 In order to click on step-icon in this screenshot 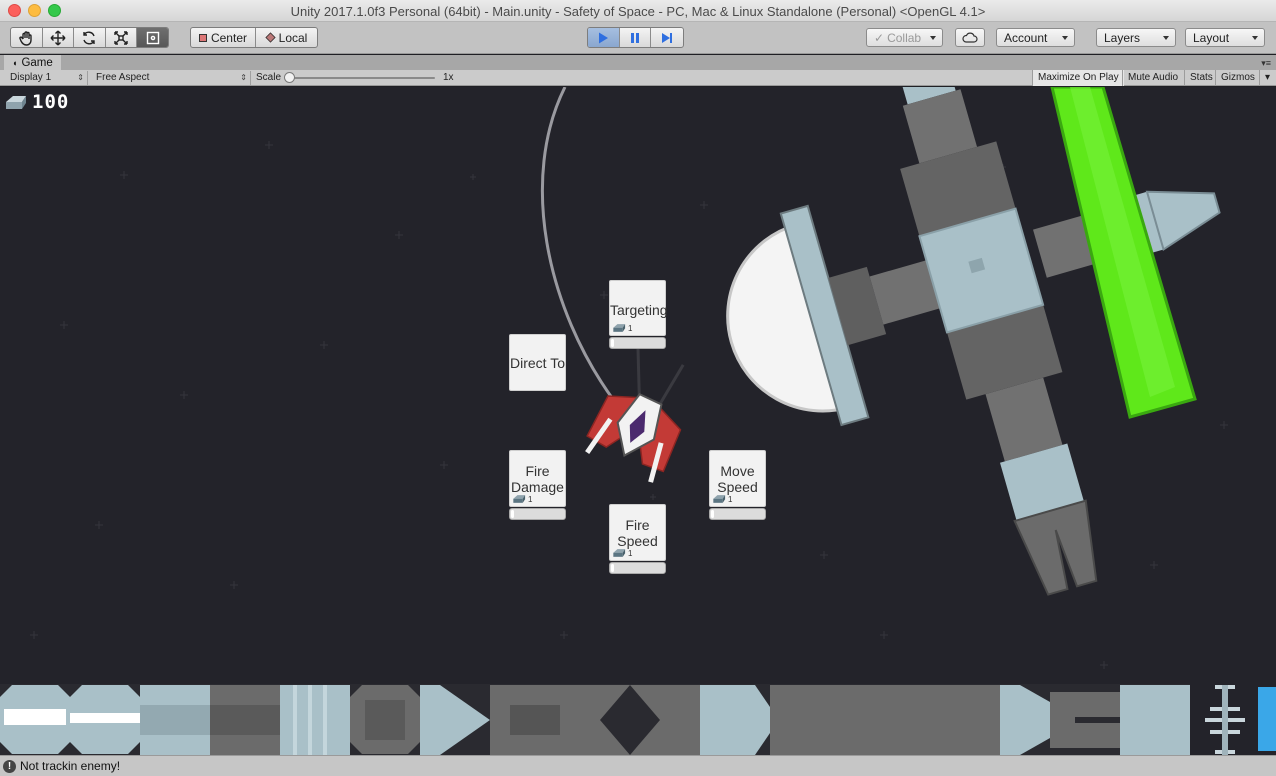, I will do `click(667, 37)`.